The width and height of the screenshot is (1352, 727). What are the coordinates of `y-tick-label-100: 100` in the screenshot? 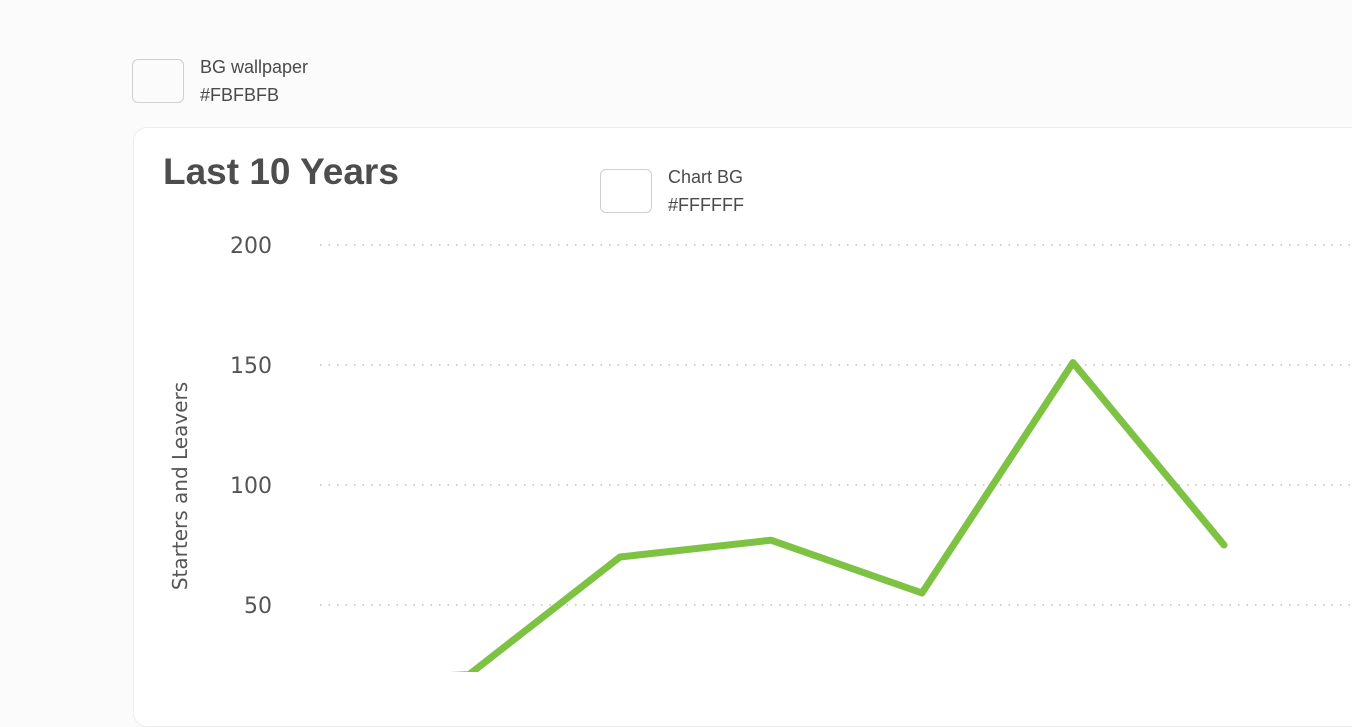 It's located at (251, 486).